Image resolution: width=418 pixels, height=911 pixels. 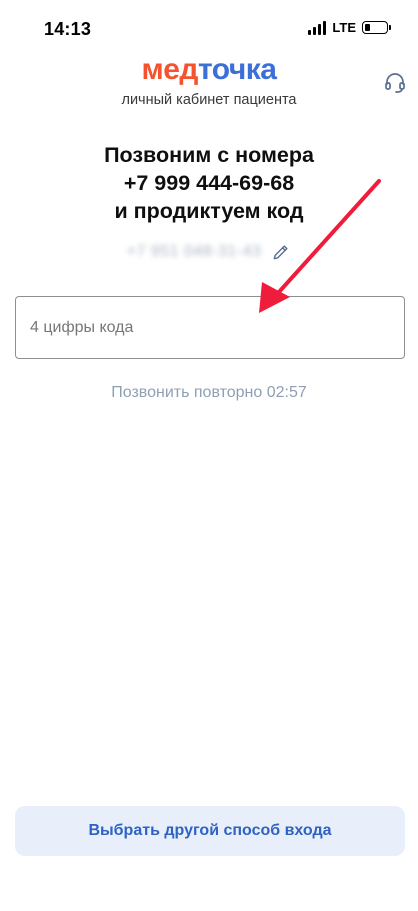 I want to click on status-indicators: LTE, so click(x=349, y=27).